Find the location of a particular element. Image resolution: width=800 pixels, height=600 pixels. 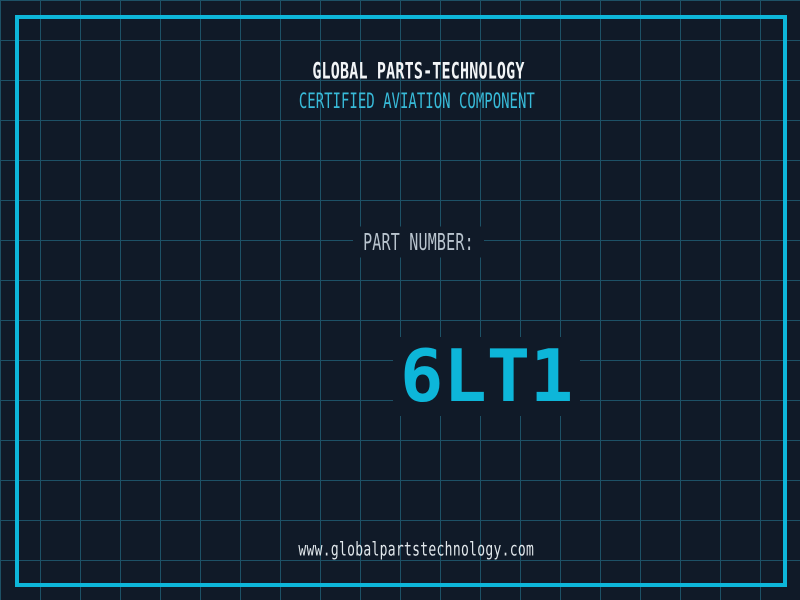

website-url-text: www.globalpartstechnology.com is located at coordinates (416, 550).